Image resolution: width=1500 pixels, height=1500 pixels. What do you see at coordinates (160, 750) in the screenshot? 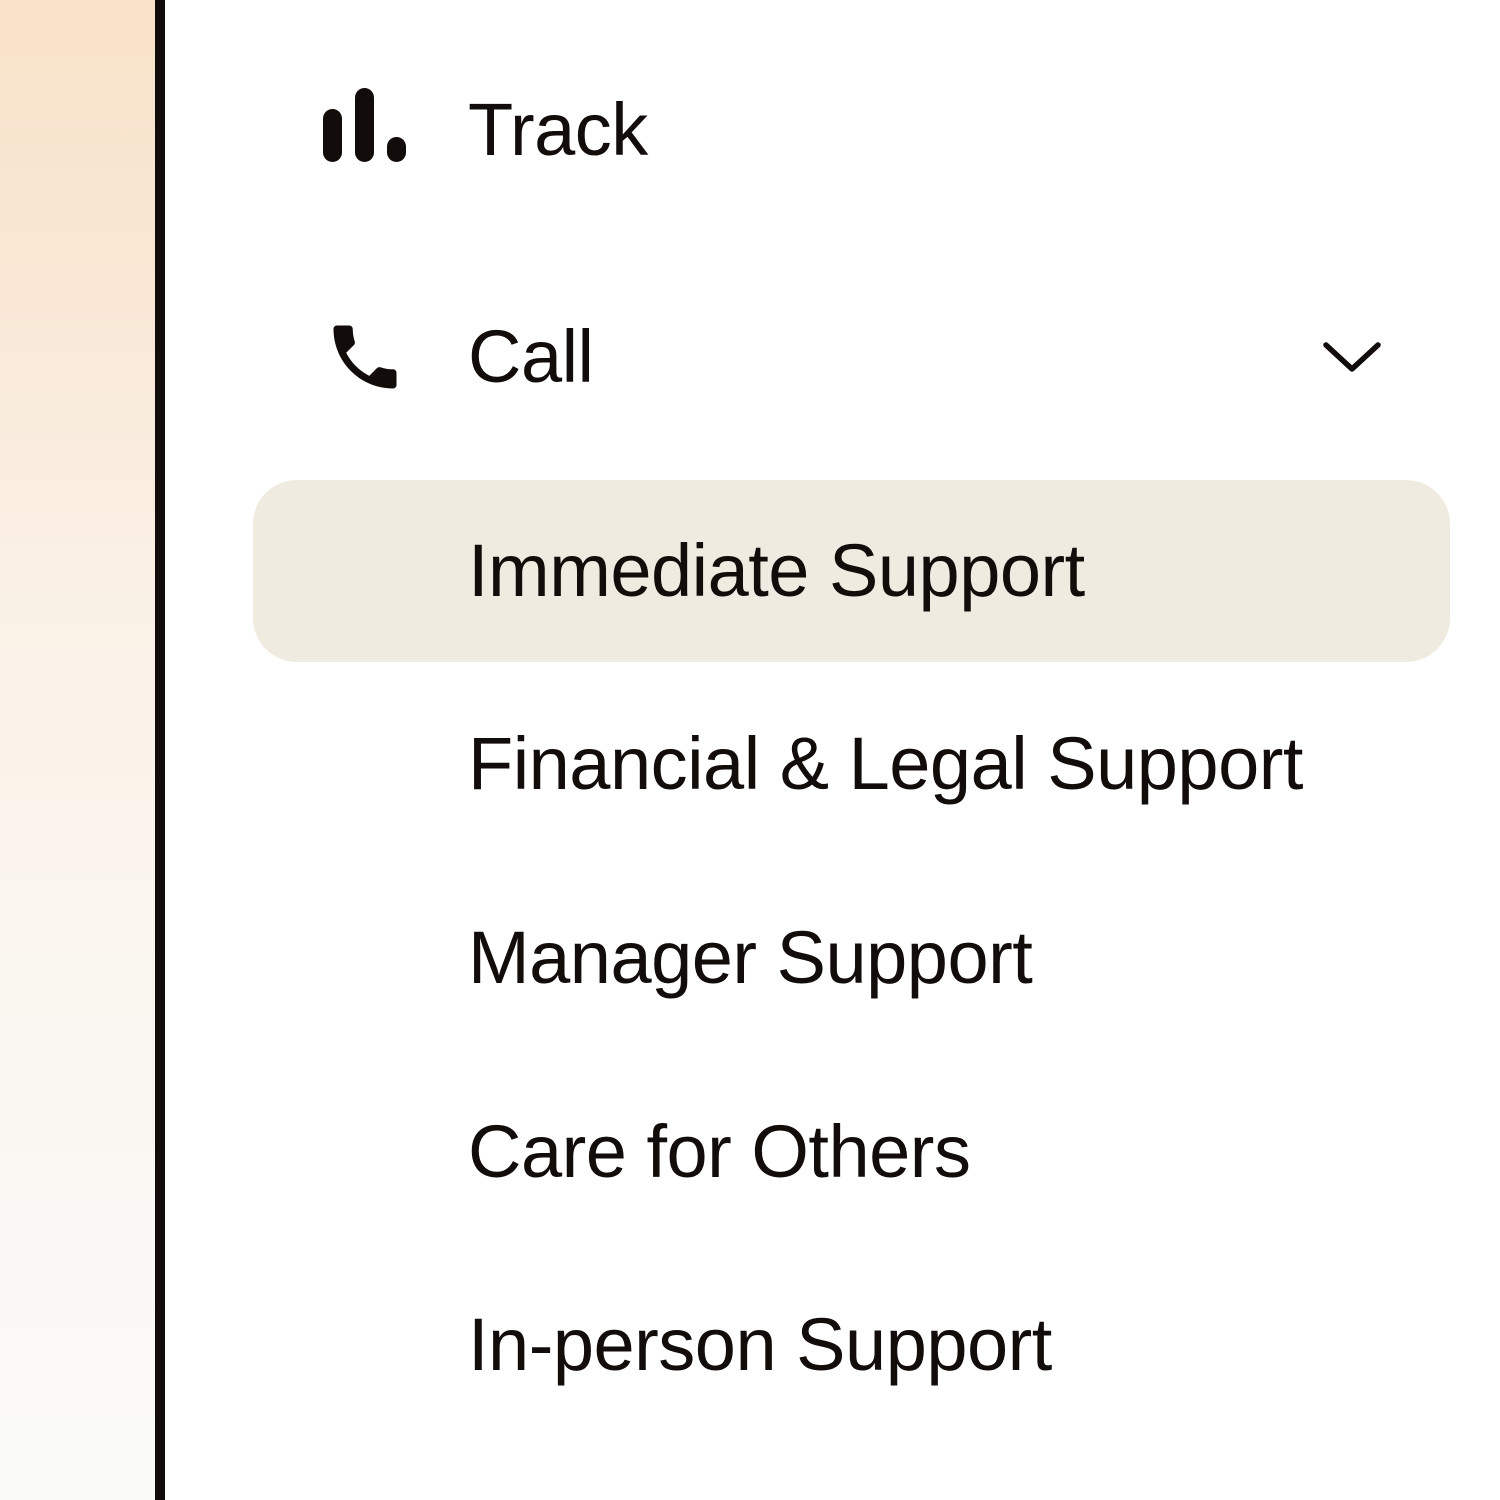
I see `panel-divider` at bounding box center [160, 750].